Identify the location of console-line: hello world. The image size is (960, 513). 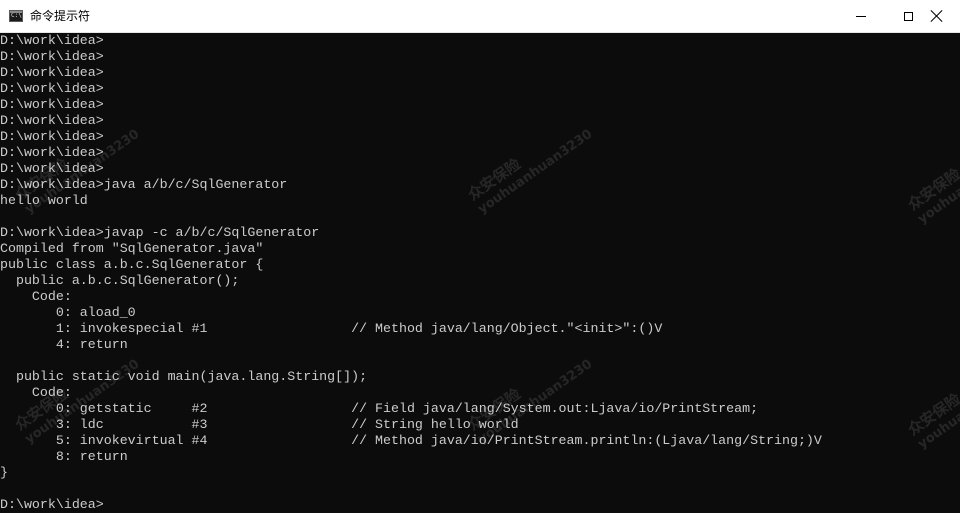
(44, 200).